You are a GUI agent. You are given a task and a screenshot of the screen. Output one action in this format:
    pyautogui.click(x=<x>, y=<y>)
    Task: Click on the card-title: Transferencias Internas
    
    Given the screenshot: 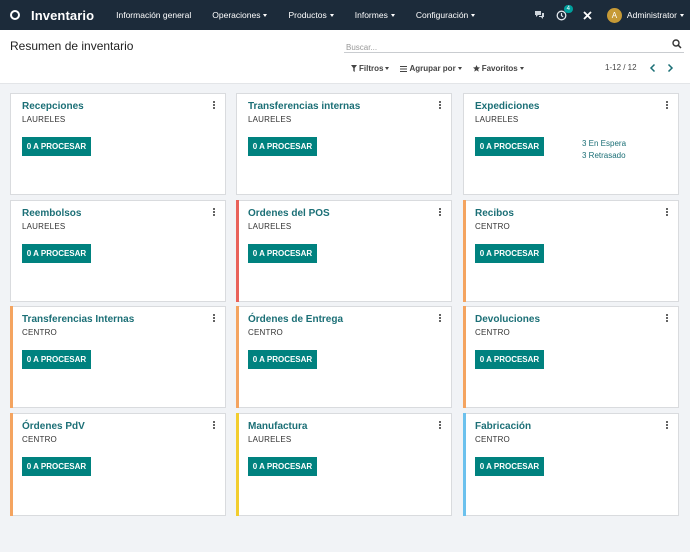 What is the action you would take?
    pyautogui.click(x=78, y=319)
    